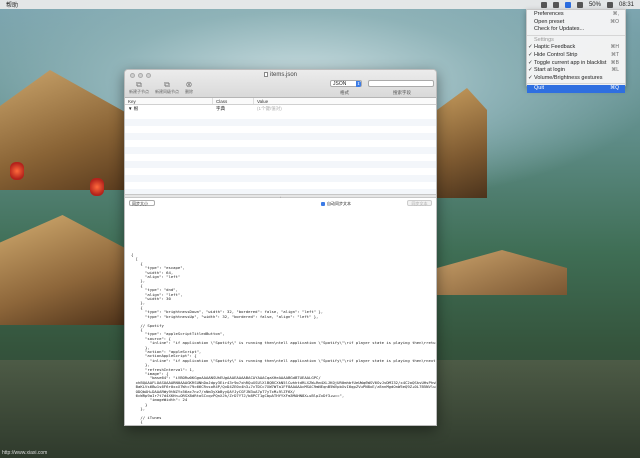 This screenshot has width=640, height=458. Describe the element at coordinates (568, 77) in the screenshot. I see `menu-item-label: Volume/Brightness gestures` at that location.